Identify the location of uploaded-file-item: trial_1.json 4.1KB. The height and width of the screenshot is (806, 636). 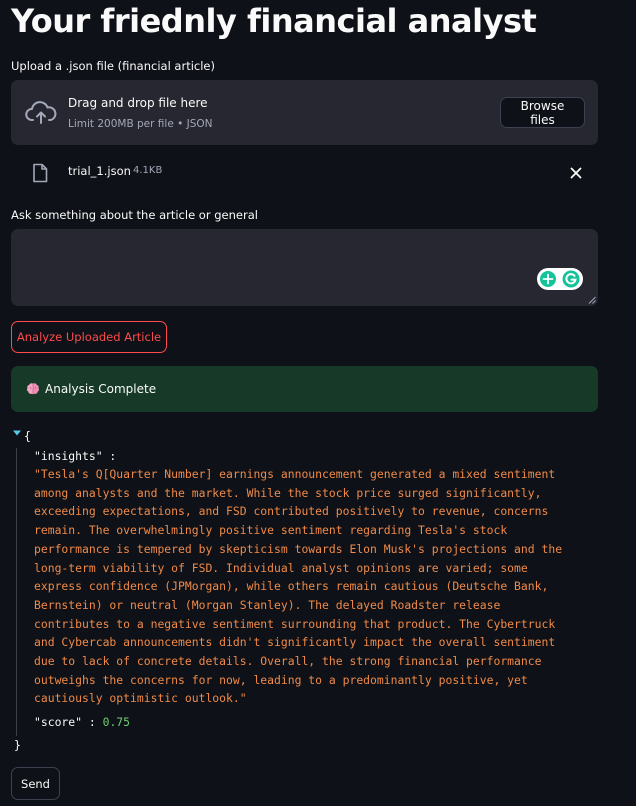
(304, 173).